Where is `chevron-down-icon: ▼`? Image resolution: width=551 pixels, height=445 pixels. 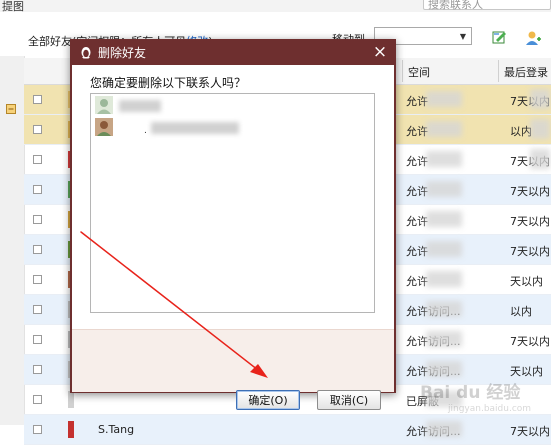
chevron-down-icon: ▼ is located at coordinates (463, 36).